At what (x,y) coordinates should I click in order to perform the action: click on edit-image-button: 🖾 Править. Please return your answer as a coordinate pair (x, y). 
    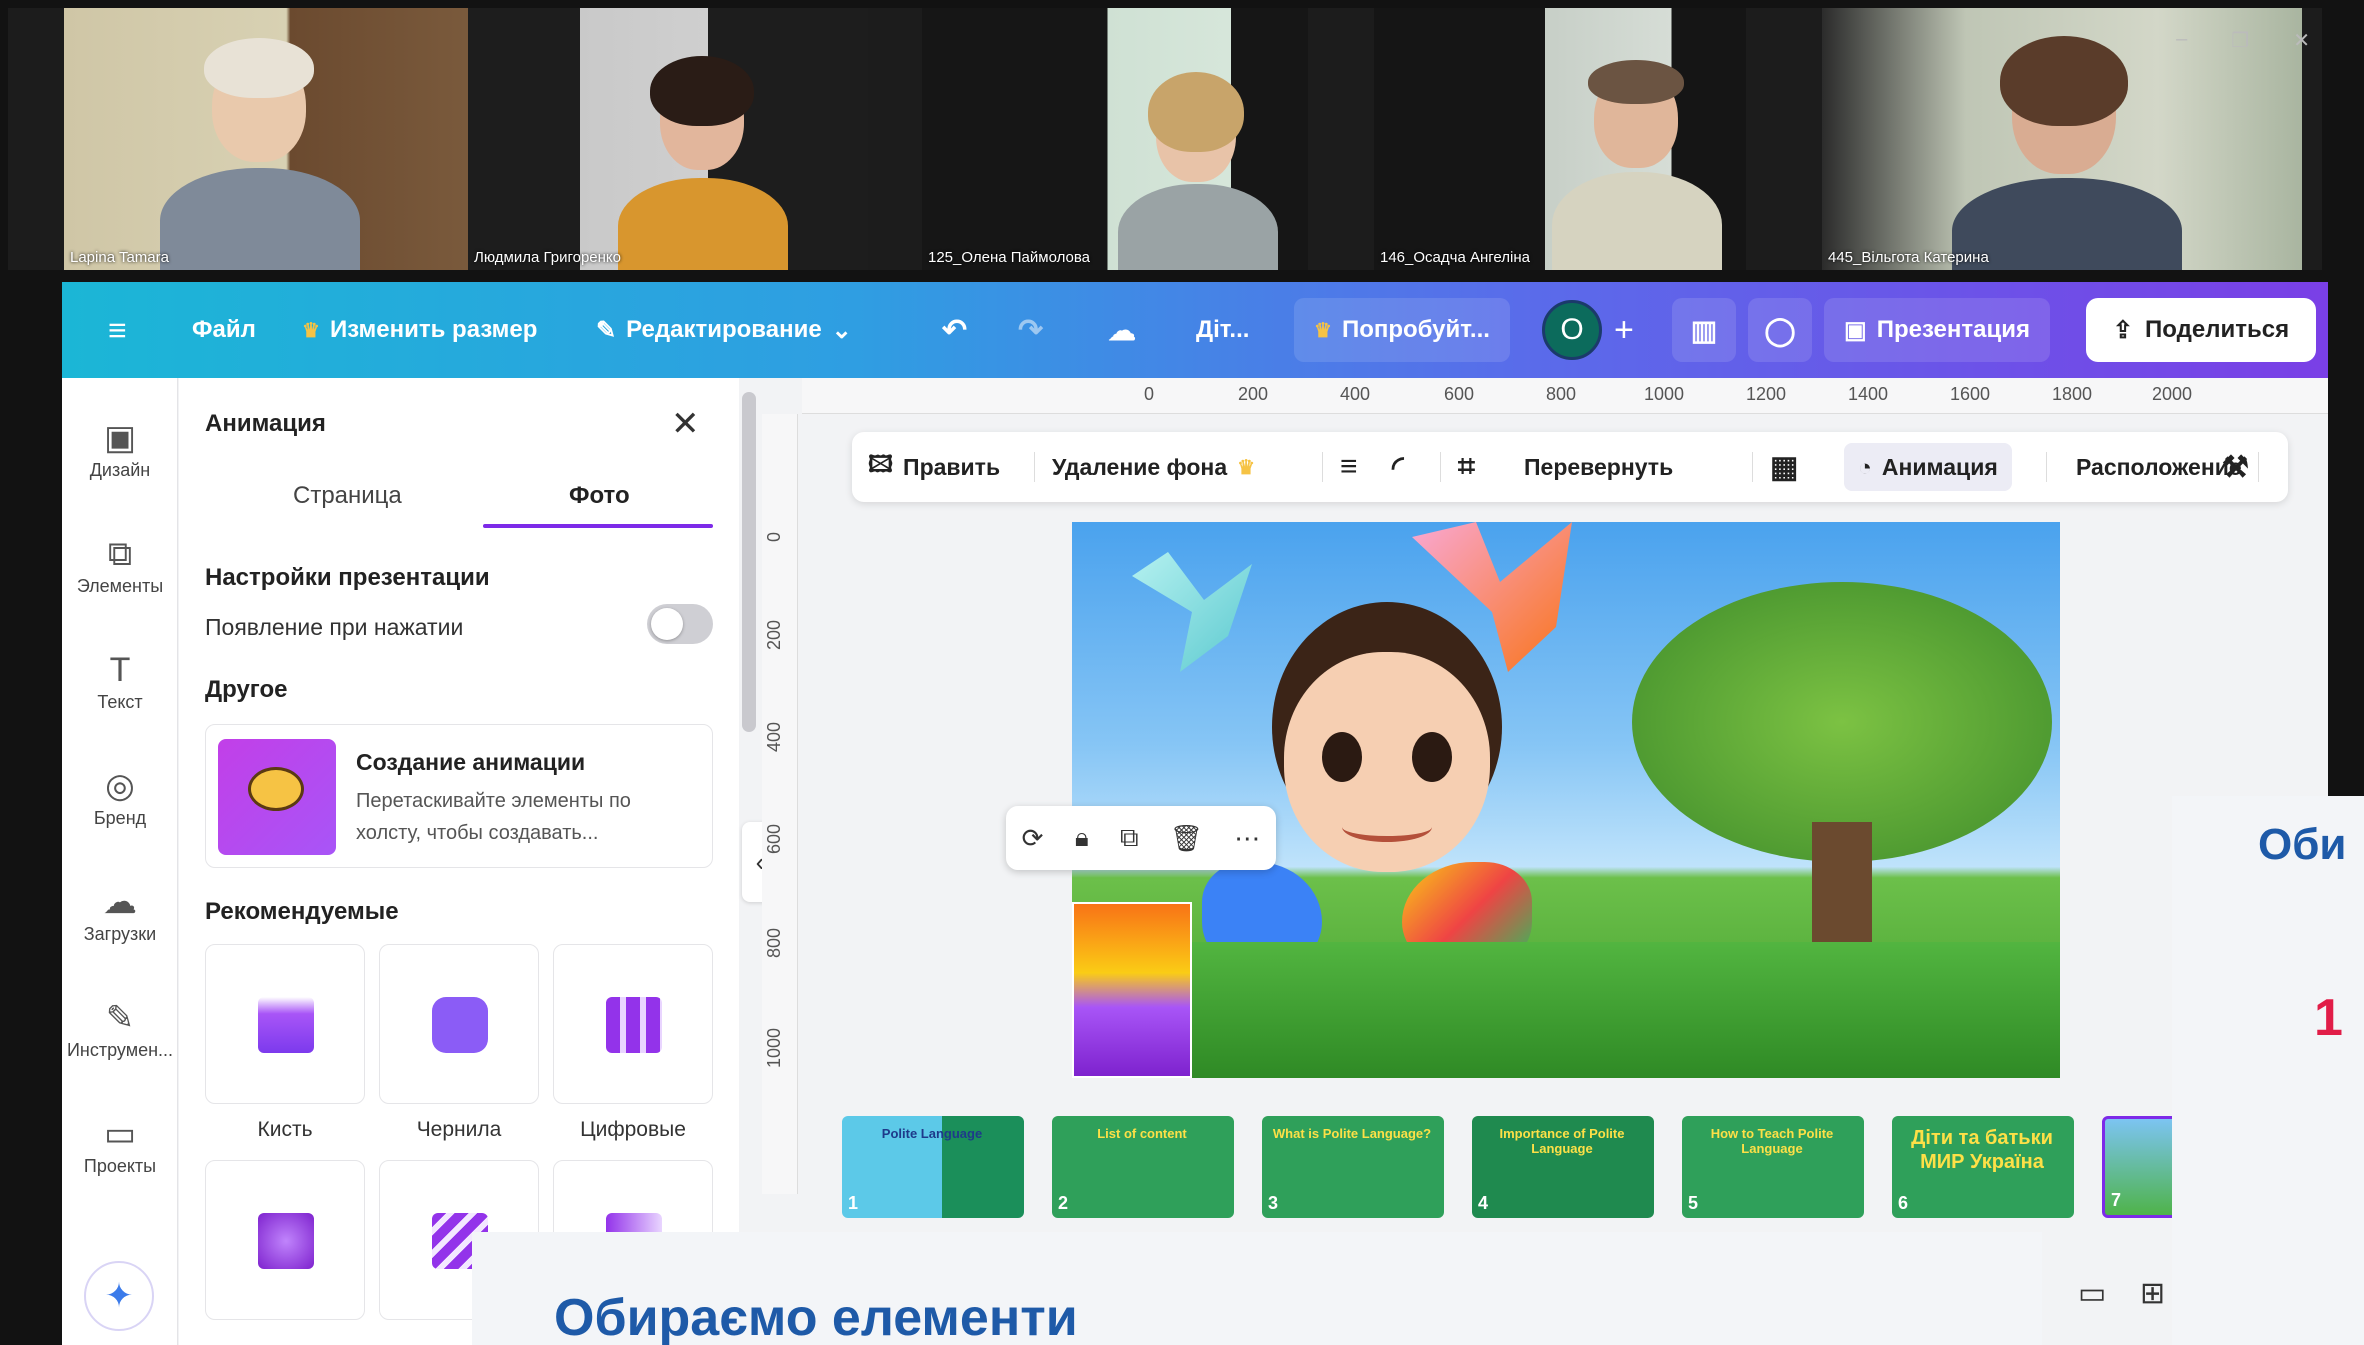
    Looking at the image, I should click on (934, 467).